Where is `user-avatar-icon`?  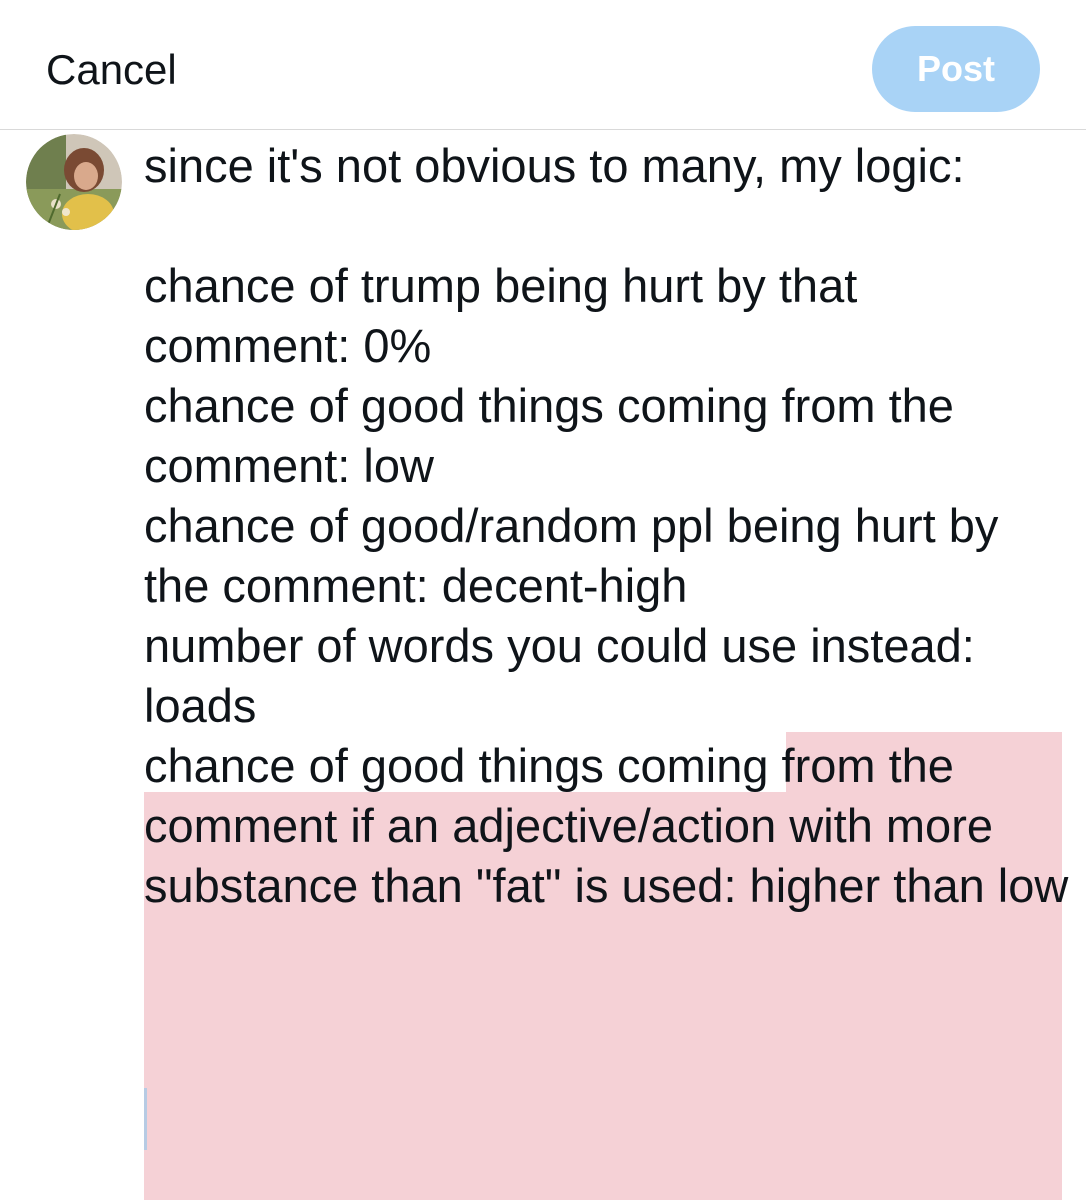 user-avatar-icon is located at coordinates (74, 182).